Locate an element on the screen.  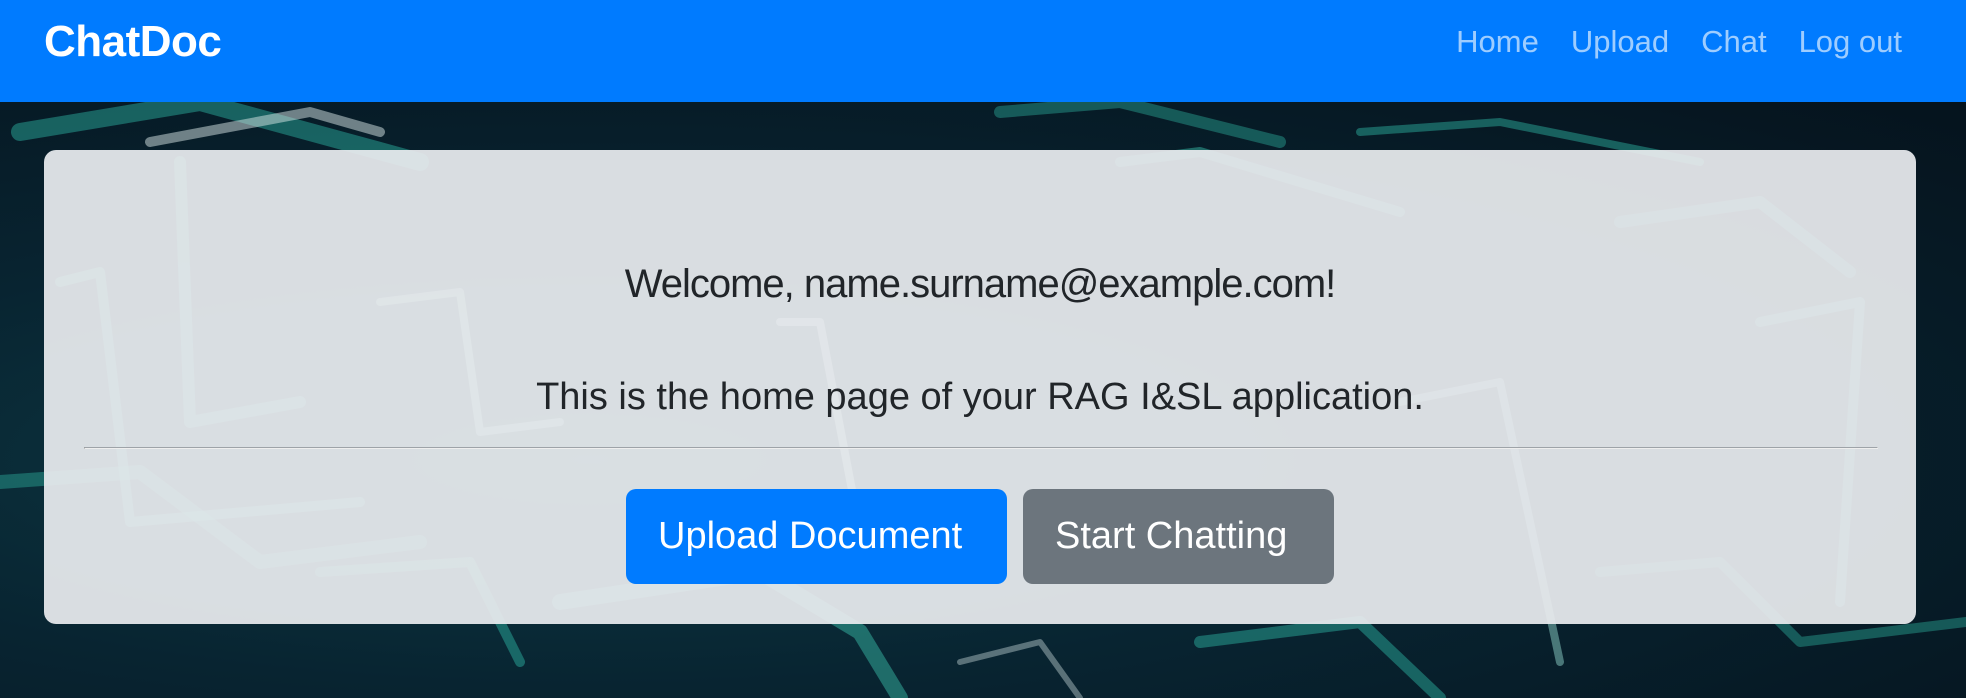
action-buttons: Upload Document Start Chatting is located at coordinates (980, 536).